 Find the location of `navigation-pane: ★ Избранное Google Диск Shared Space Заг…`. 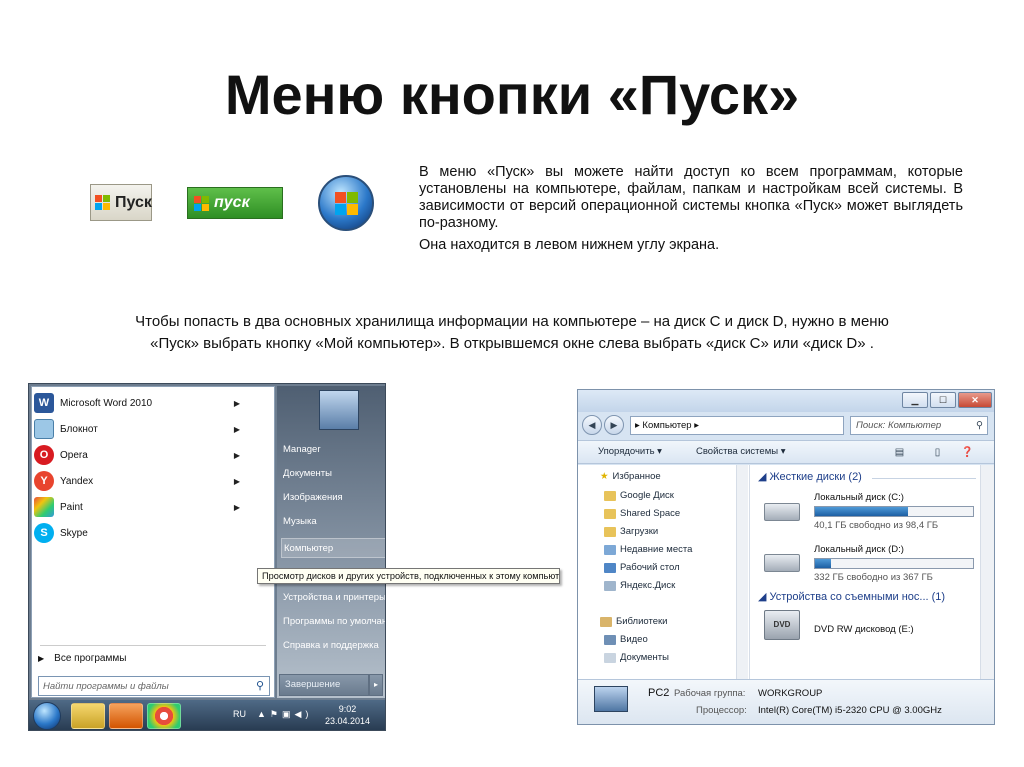

navigation-pane: ★ Избранное Google Диск Shared Space Заг… is located at coordinates (664, 572).